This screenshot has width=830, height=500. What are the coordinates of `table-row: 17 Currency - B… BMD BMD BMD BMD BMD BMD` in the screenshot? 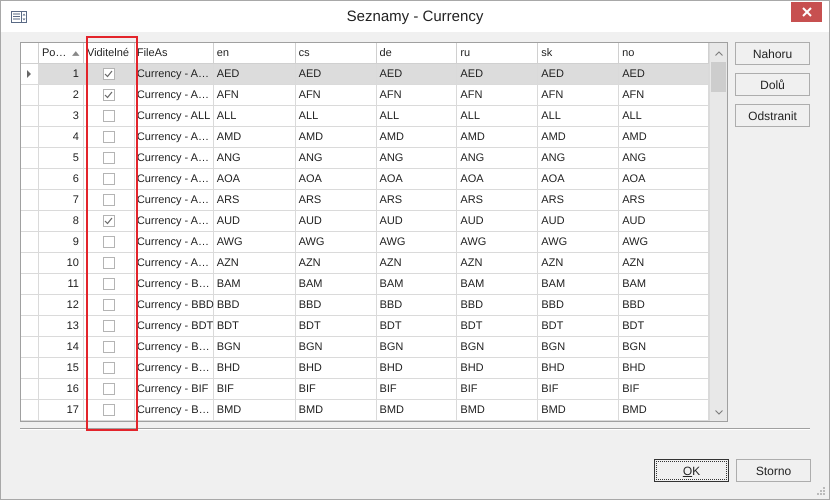 It's located at (365, 410).